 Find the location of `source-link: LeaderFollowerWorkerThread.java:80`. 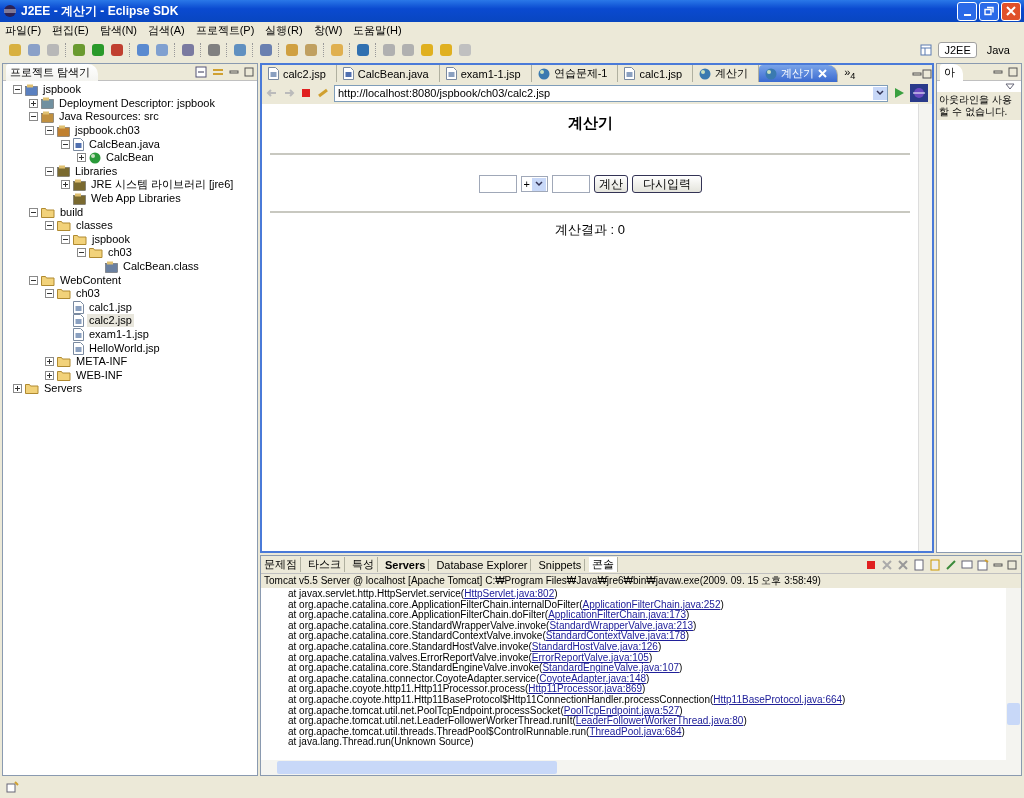

source-link: LeaderFollowerWorkerThread.java:80 is located at coordinates (659, 721).